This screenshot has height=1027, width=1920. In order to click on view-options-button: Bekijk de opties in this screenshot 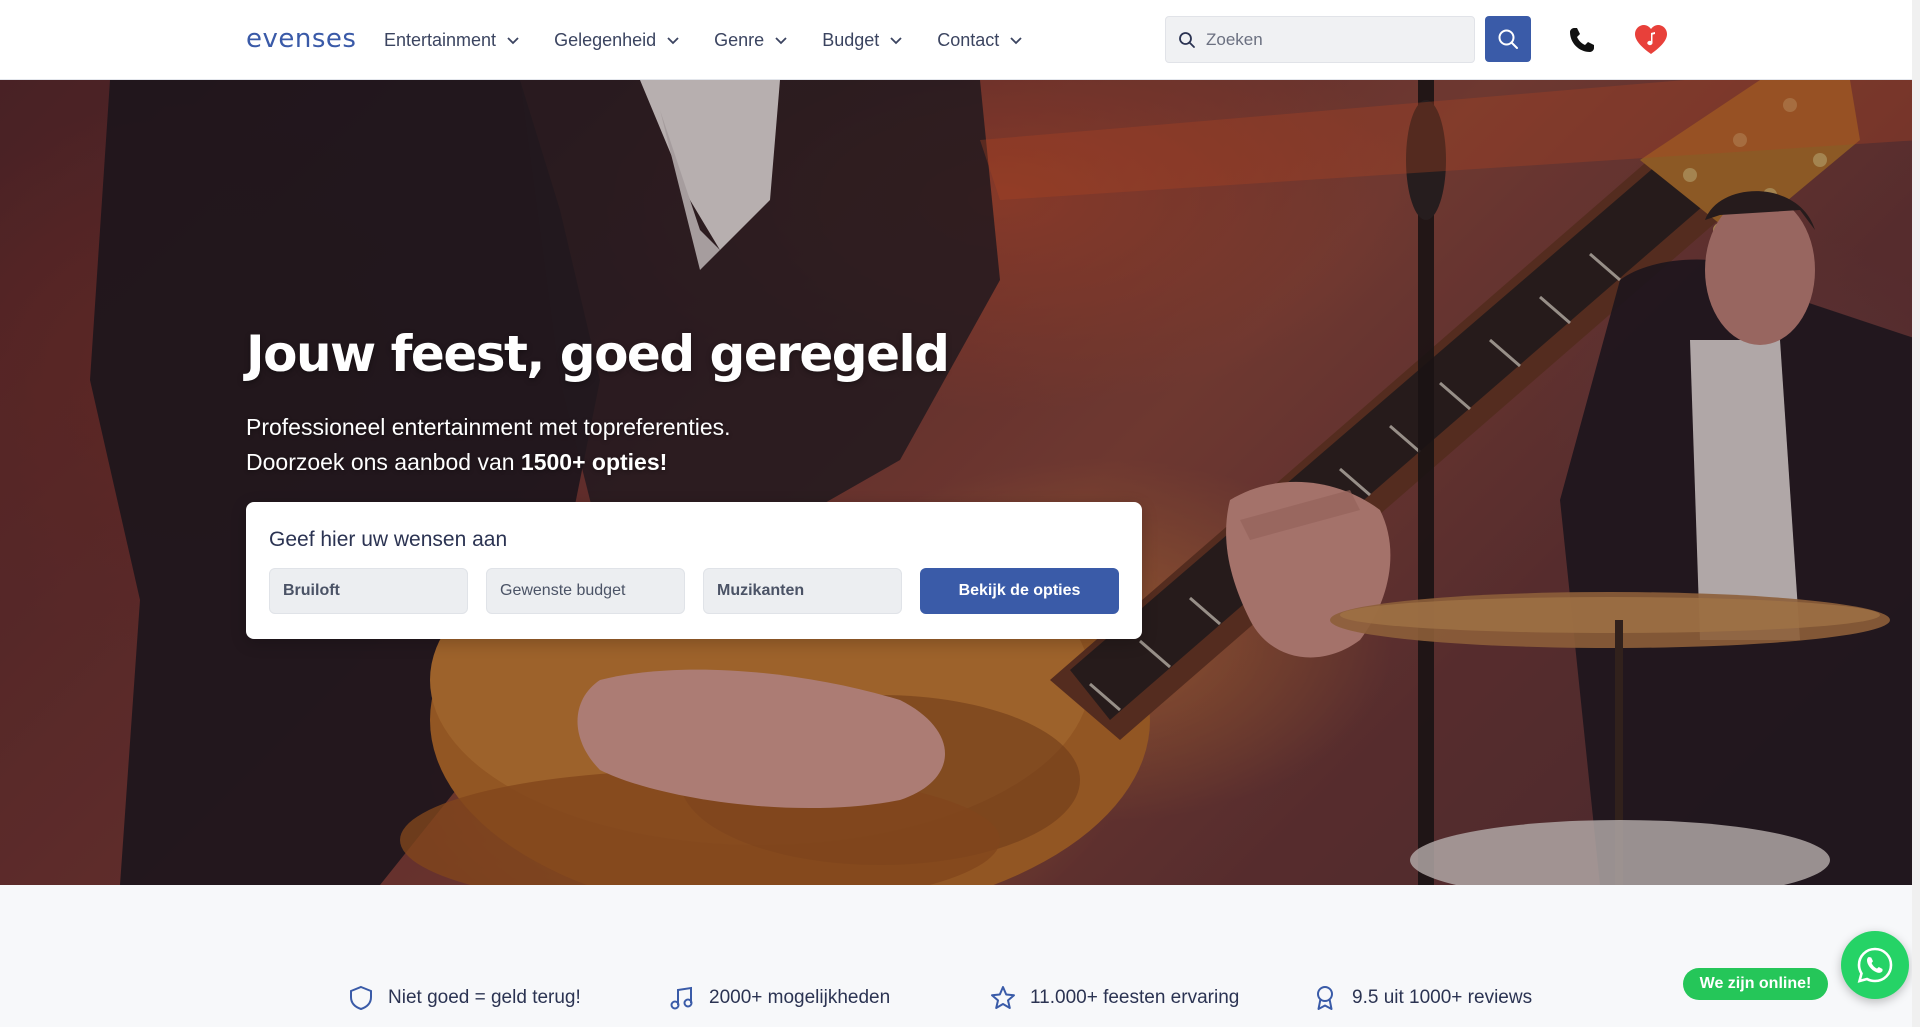, I will do `click(1019, 591)`.